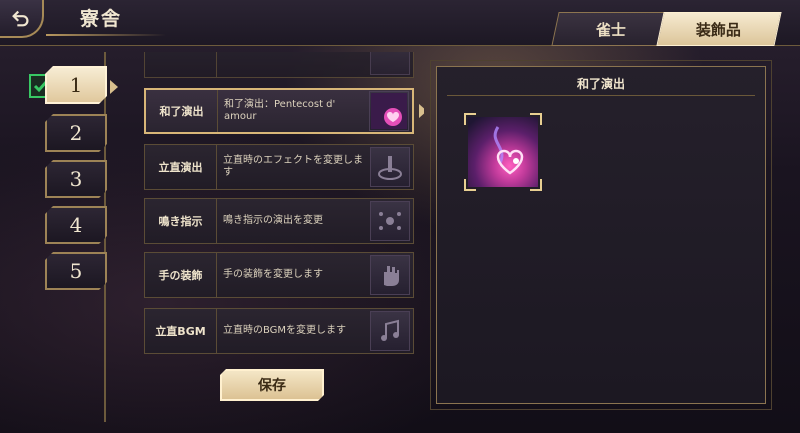 The height and width of the screenshot is (433, 800). I want to click on tab-jansi: 雀士, so click(611, 29).